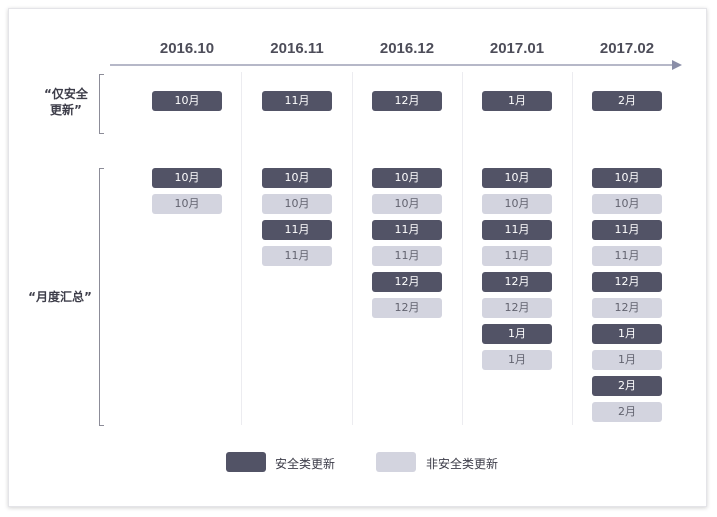 The width and height of the screenshot is (717, 517). Describe the element at coordinates (627, 101) in the screenshot. I see `security-only-tag: 2月` at that location.